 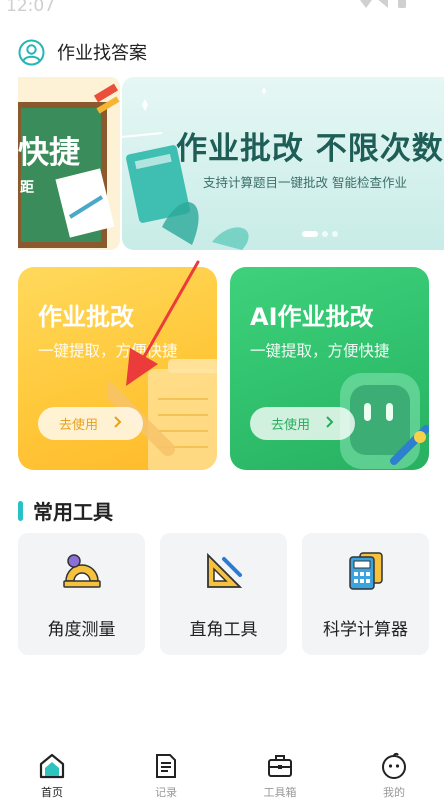 I want to click on page-title: 作业找答案, so click(x=102, y=53).